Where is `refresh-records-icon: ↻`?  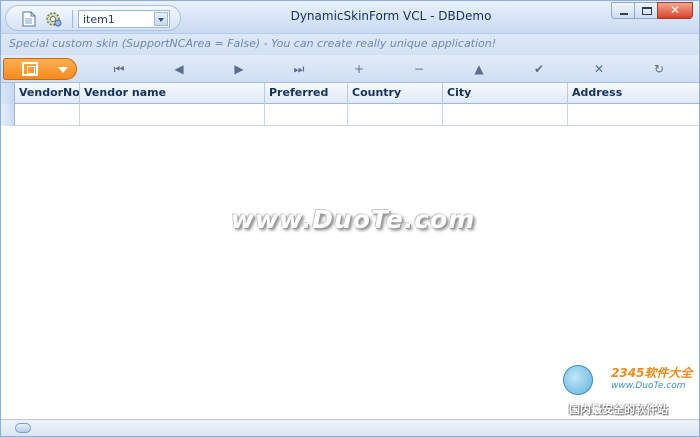
refresh-records-icon: ↻ is located at coordinates (659, 69).